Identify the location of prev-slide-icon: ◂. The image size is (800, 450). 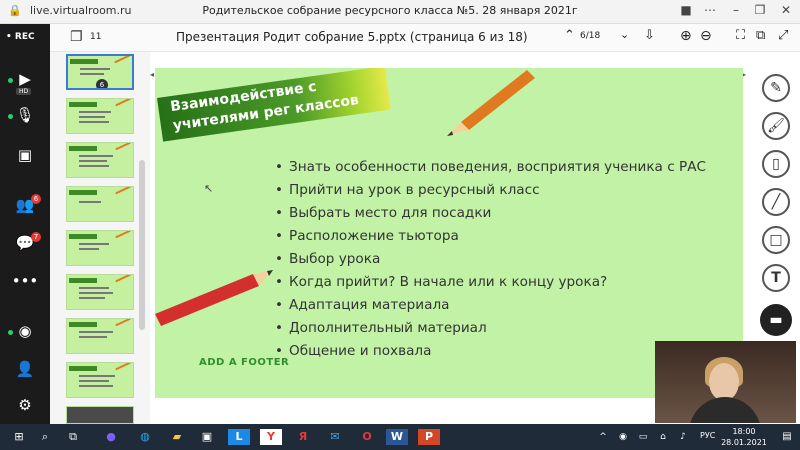
(152, 74).